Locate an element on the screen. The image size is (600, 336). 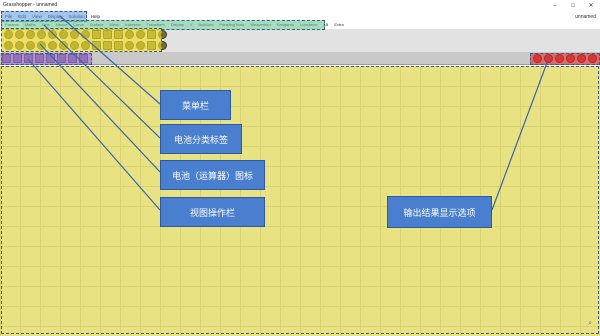
callout-component-tabs: 电池分类标签 is located at coordinates (201, 139).